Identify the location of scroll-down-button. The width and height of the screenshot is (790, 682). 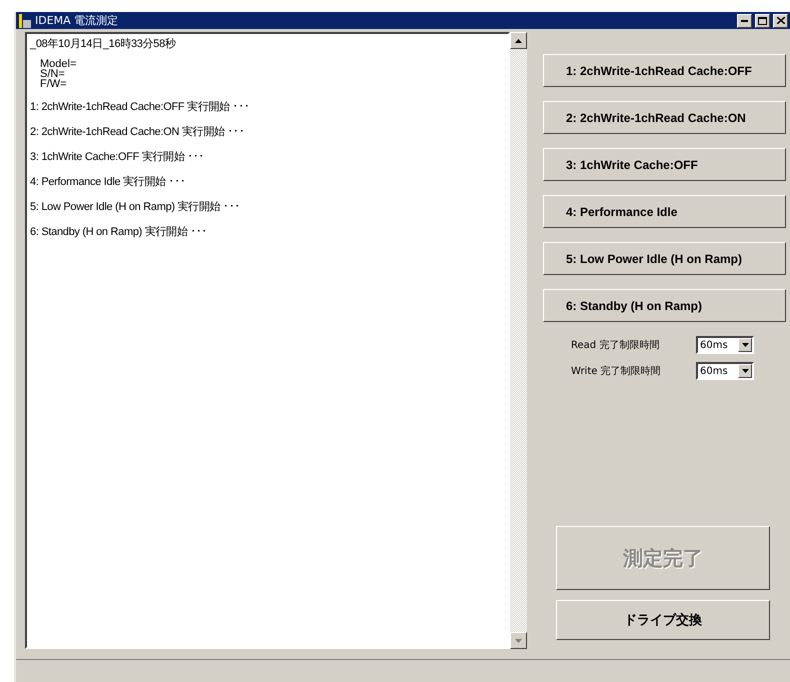
(518, 640).